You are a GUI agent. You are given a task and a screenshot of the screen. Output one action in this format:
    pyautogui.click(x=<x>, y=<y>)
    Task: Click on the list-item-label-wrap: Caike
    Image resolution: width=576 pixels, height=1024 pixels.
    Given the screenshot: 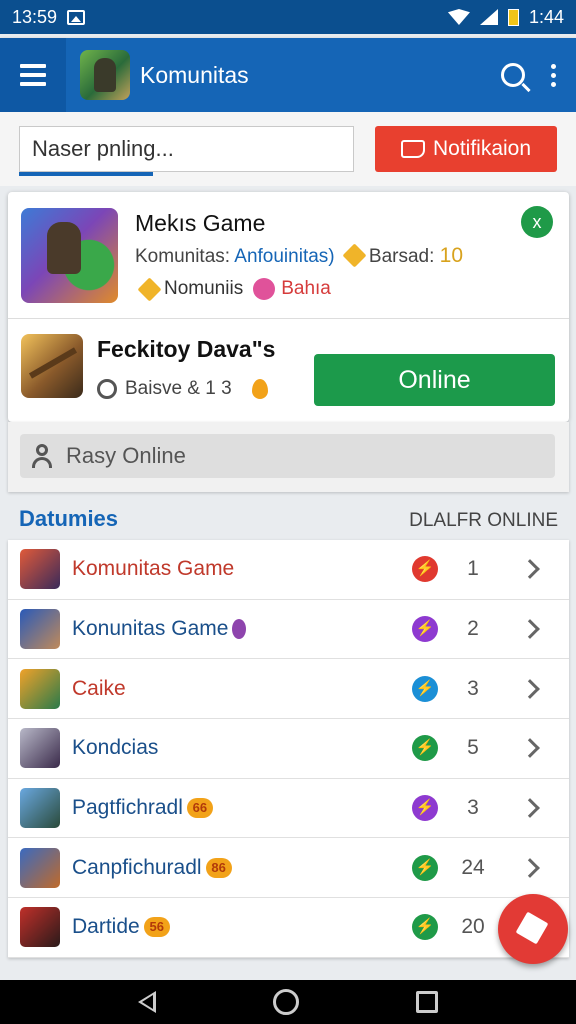 What is the action you would take?
    pyautogui.click(x=99, y=689)
    